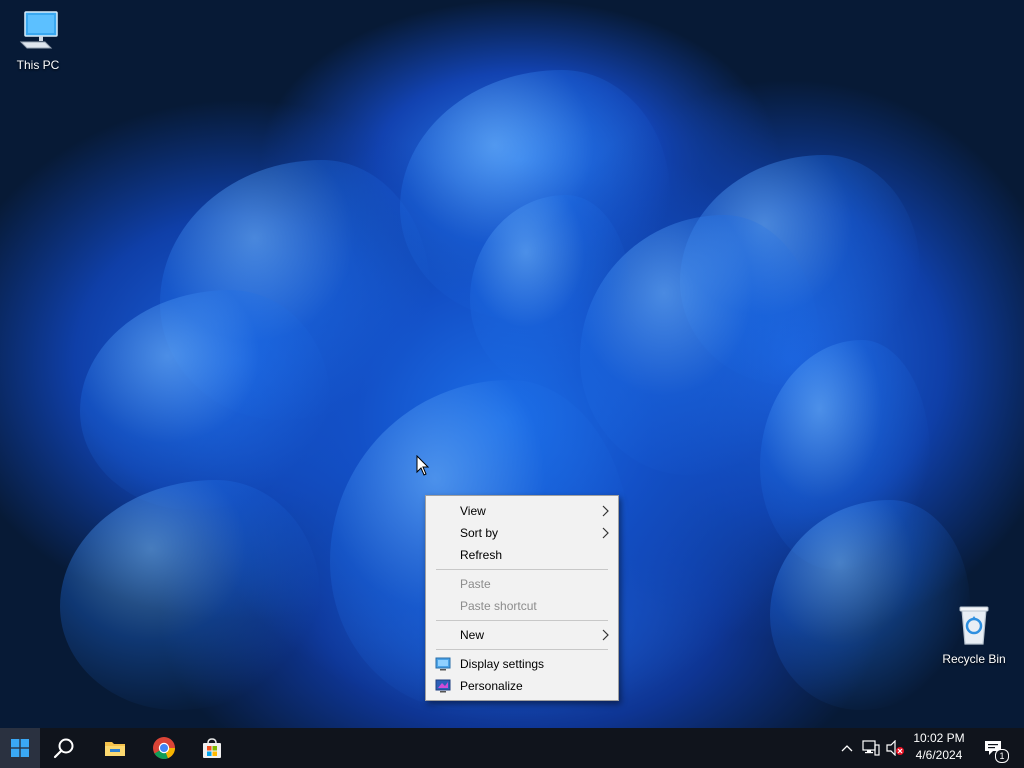  I want to click on menu-item-paste-shortcut: Paste shortcut, so click(522, 606).